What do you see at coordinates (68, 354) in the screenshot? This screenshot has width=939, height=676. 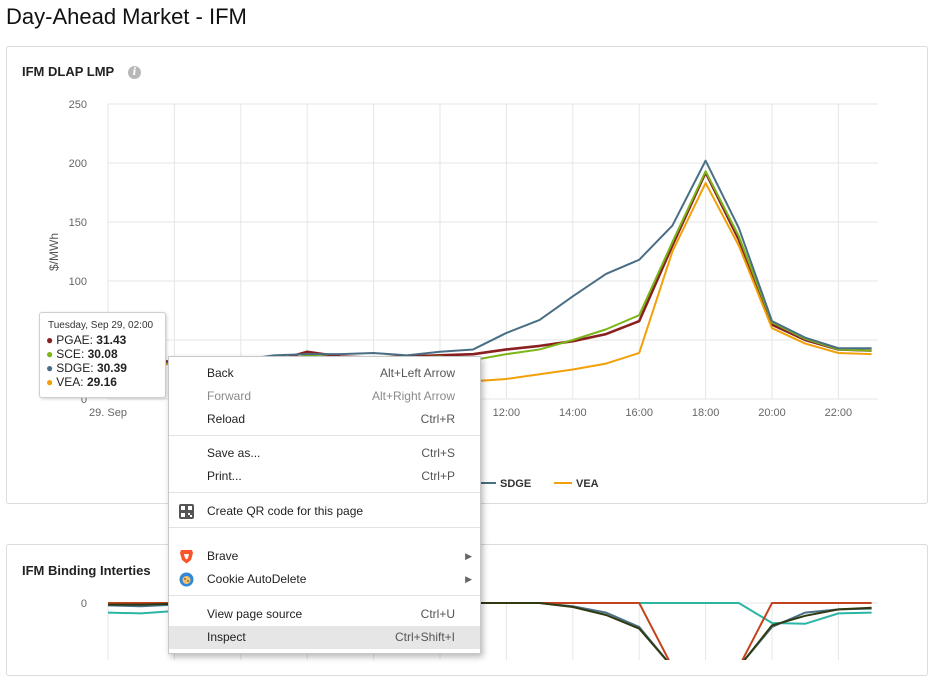 I see `tooltip-series-name: SCE` at bounding box center [68, 354].